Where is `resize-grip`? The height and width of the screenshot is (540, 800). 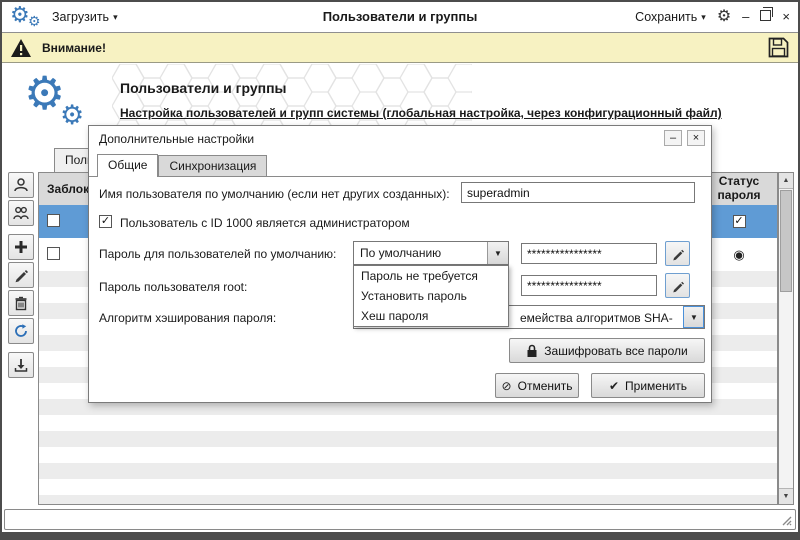
resize-grip is located at coordinates (786, 520).